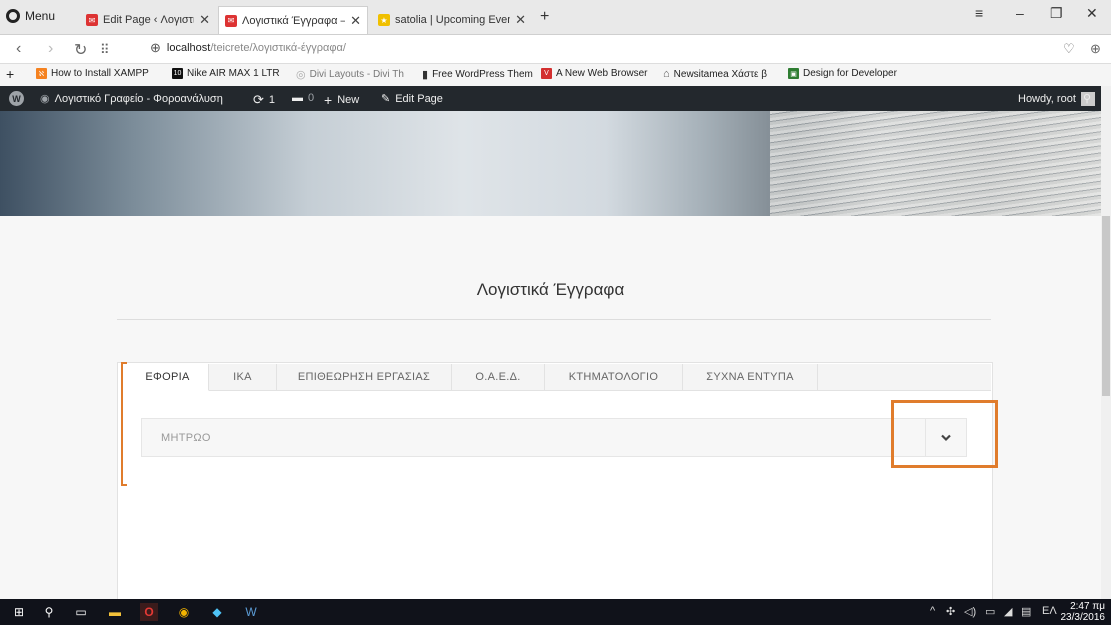 The width and height of the screenshot is (1111, 625). I want to click on tray-chevron-icon: ^, so click(932, 611).